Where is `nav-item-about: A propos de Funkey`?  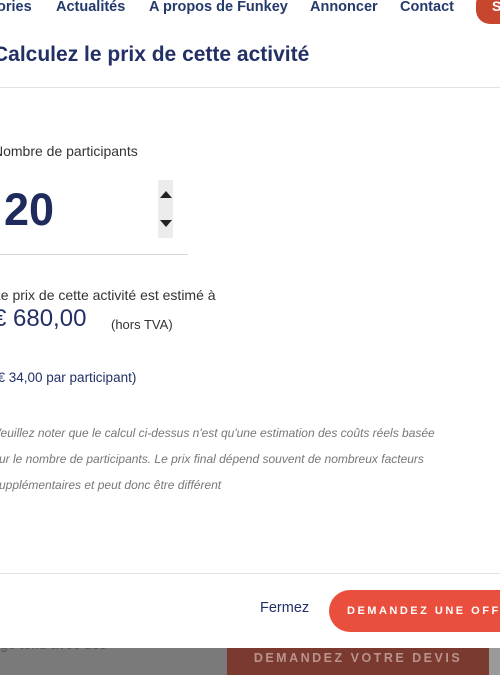 nav-item-about: A propos de Funkey is located at coordinates (218, 7).